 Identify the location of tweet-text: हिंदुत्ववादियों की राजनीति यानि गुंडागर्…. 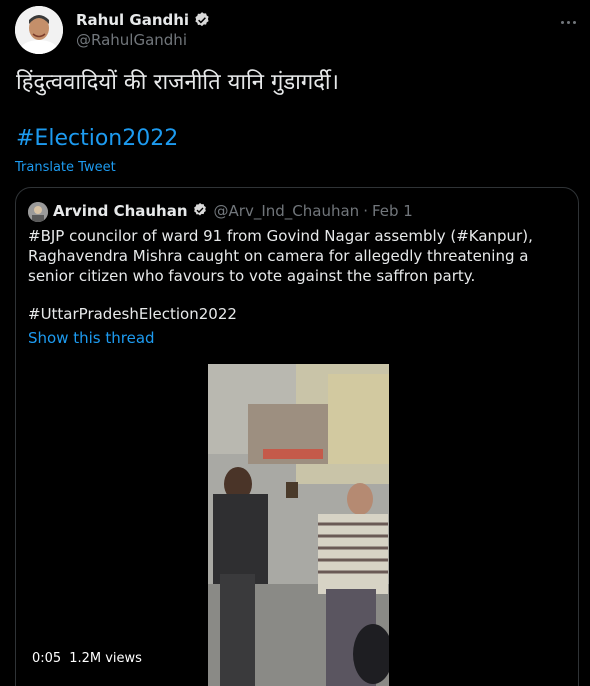
(177, 82).